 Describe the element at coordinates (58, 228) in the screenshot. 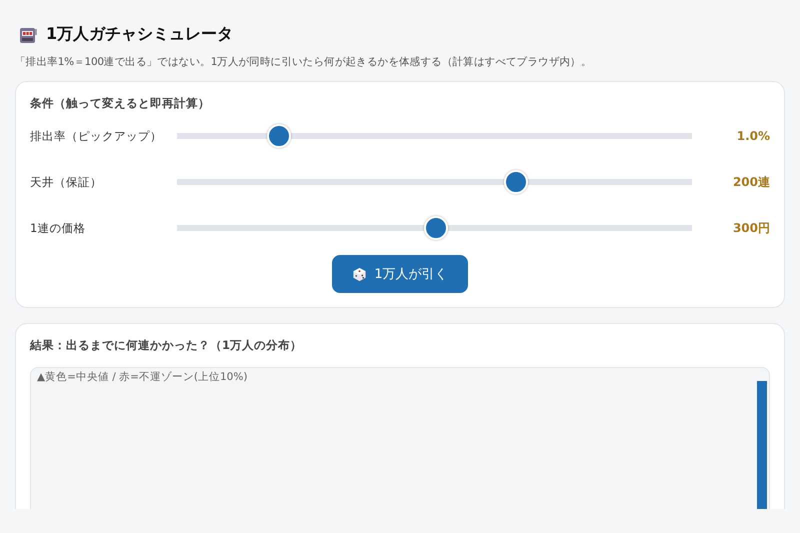

I see `slider-label: 1連の価格` at that location.